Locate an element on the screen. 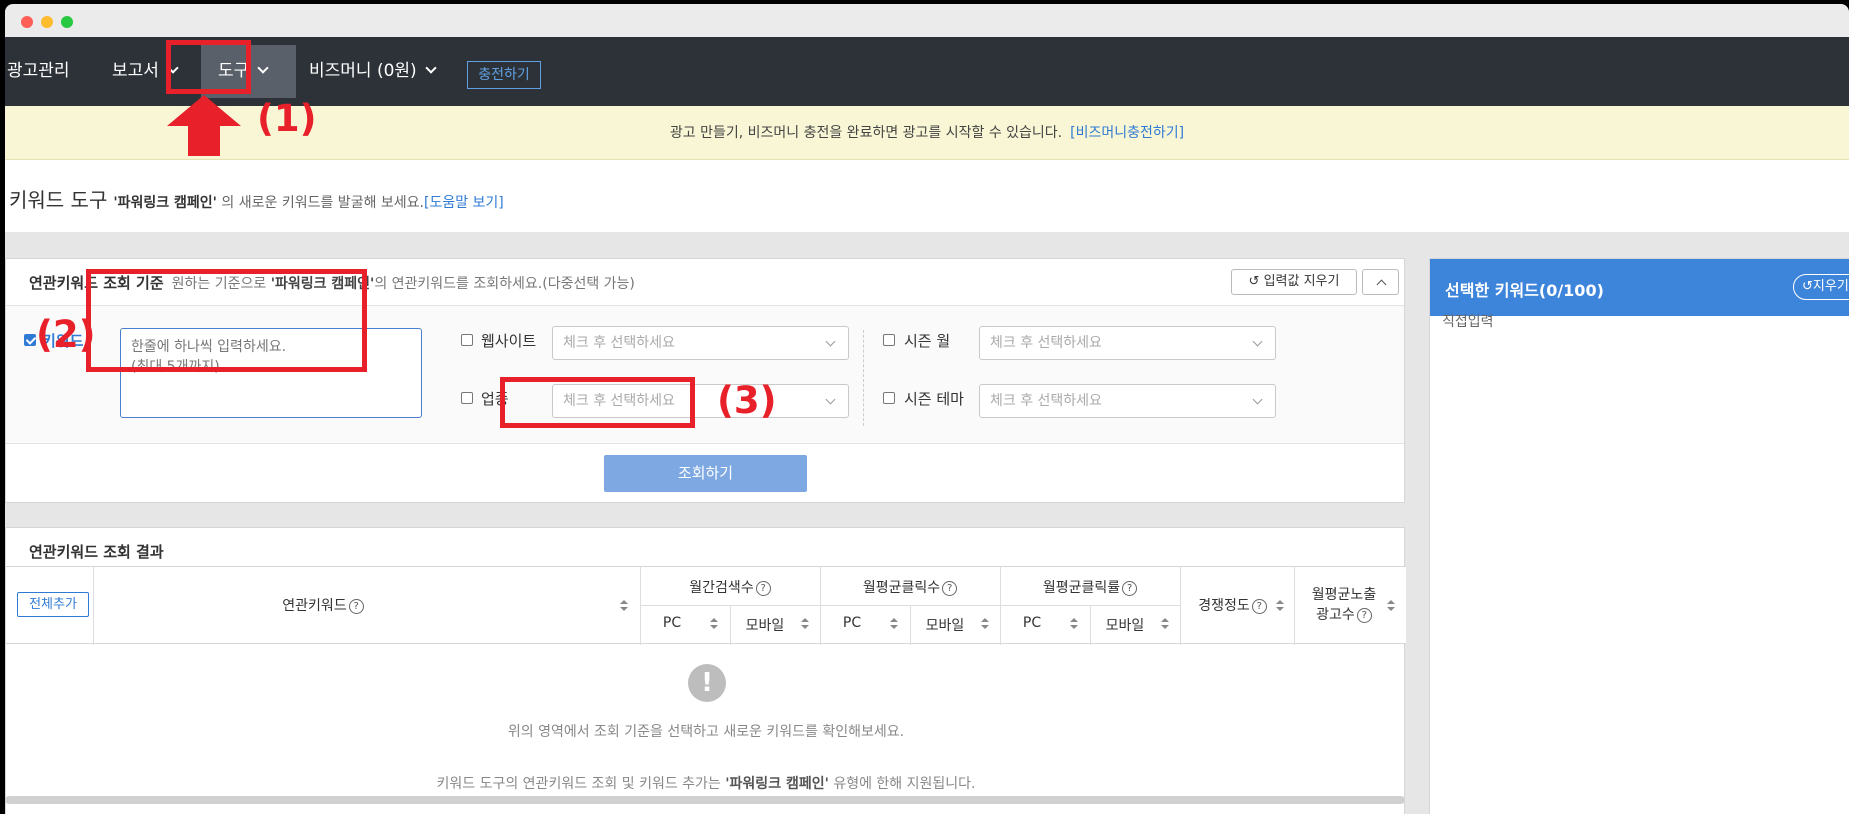 This screenshot has width=1849, height=814. col-keyword-header: 연관키워드? is located at coordinates (323, 605).